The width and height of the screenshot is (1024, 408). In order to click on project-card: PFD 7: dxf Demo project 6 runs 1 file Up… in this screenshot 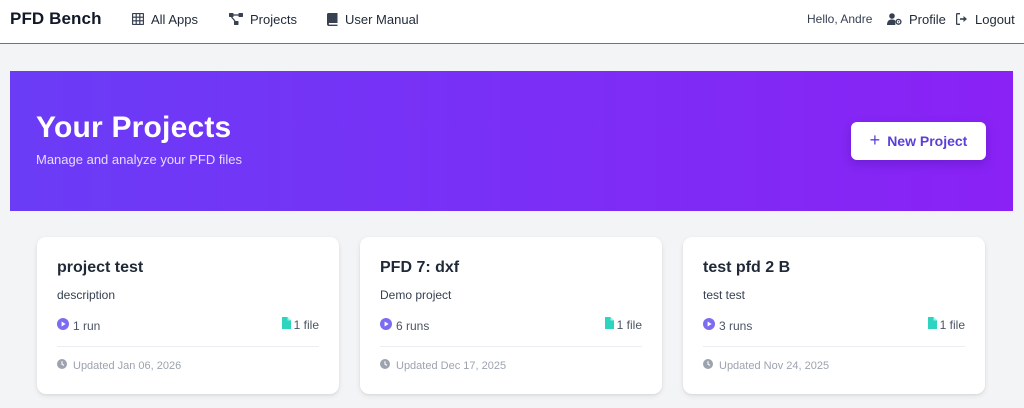, I will do `click(511, 315)`.